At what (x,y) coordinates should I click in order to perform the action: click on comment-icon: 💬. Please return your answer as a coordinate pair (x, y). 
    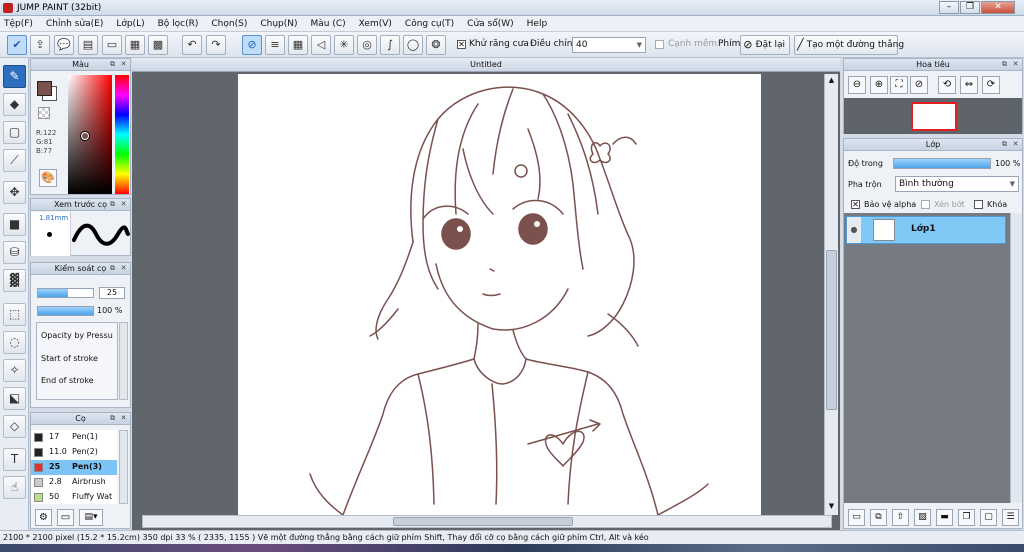
    Looking at the image, I should click on (64, 45).